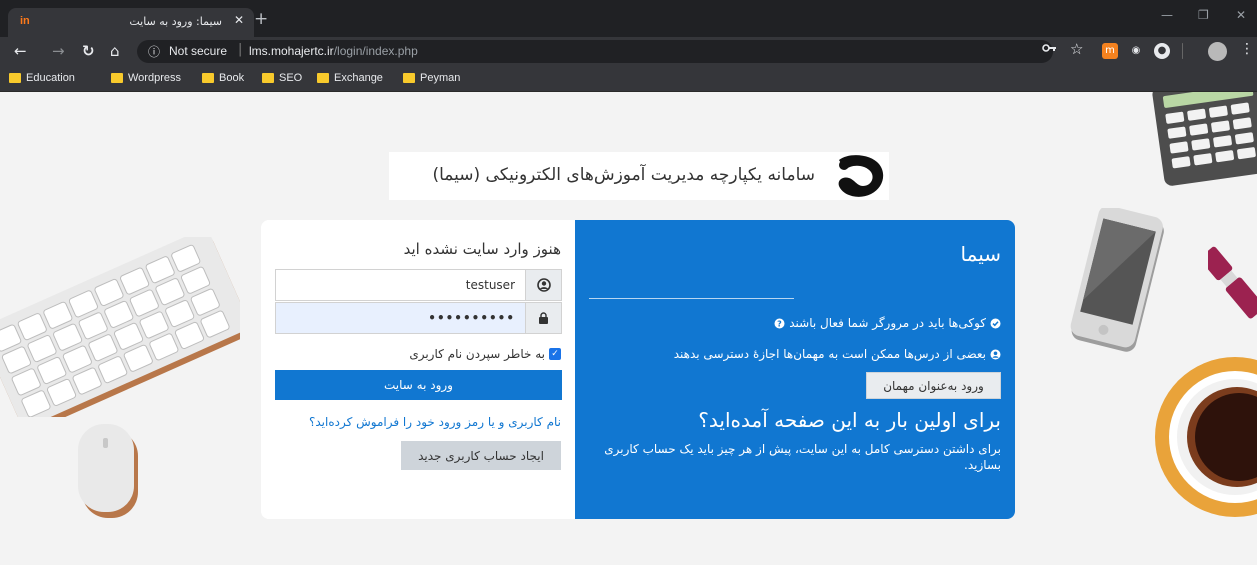 Image resolution: width=1257 pixels, height=565 pixels. Describe the element at coordinates (1136, 51) in the screenshot. I see `camera-icon: ◉` at that location.